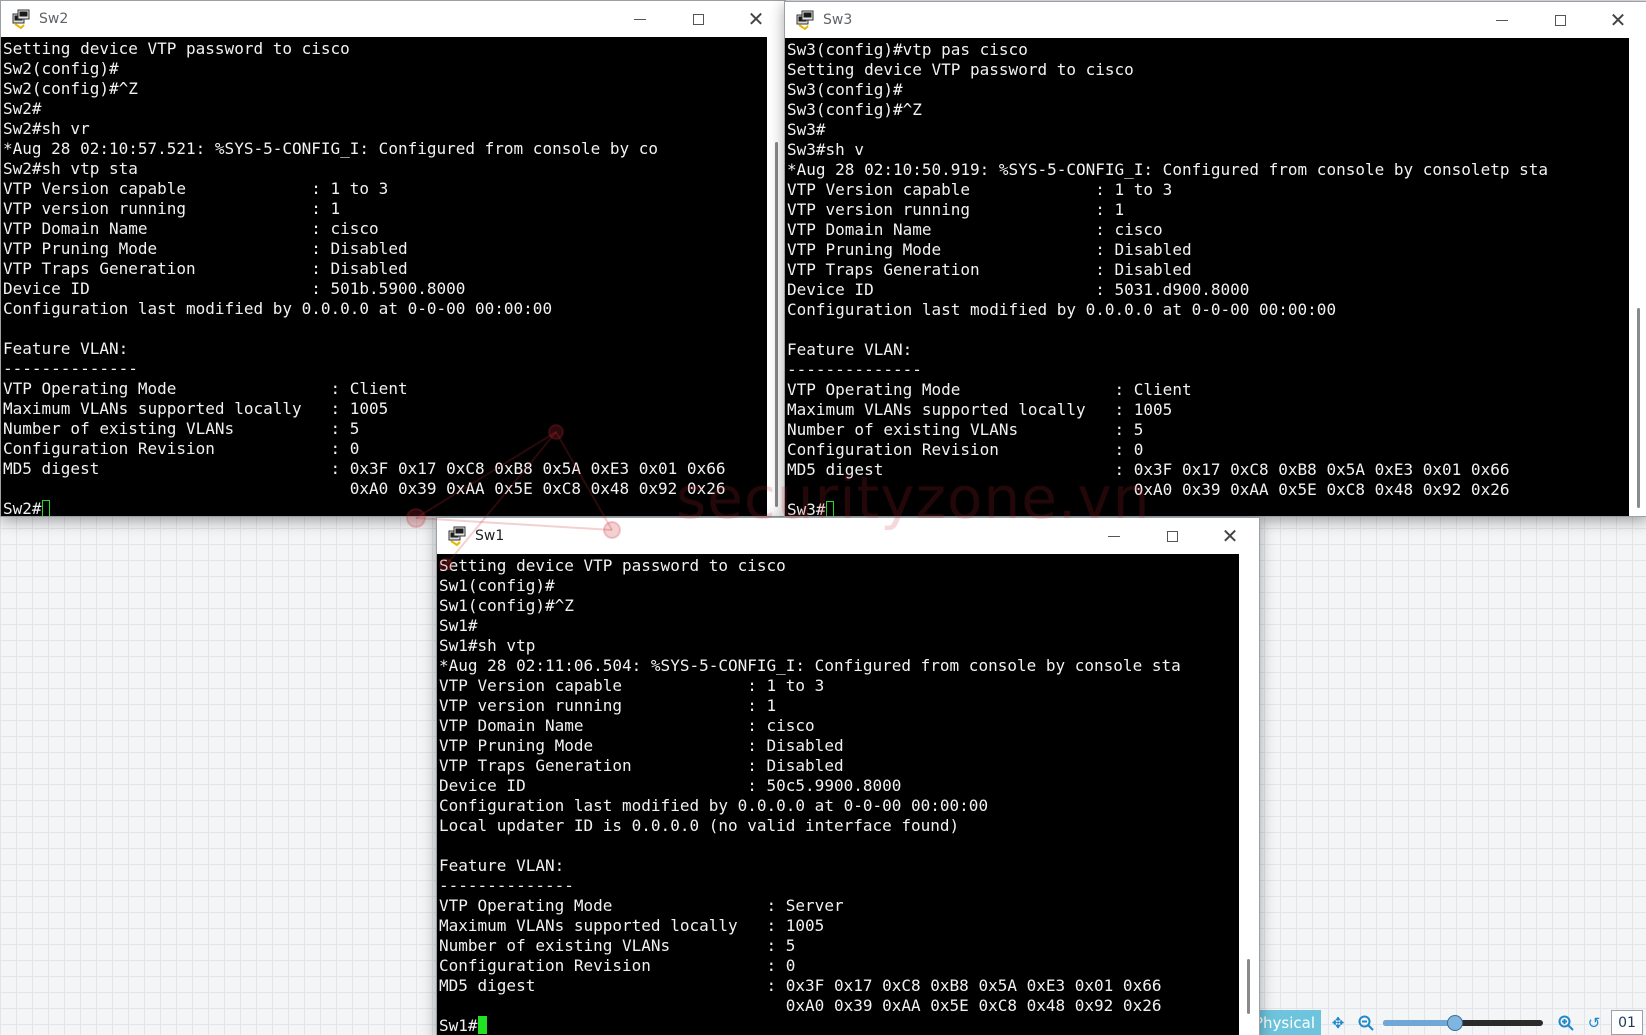 The height and width of the screenshot is (1035, 1646). Describe the element at coordinates (1594, 1023) in the screenshot. I see `reset-zoom-icon: ↺` at that location.